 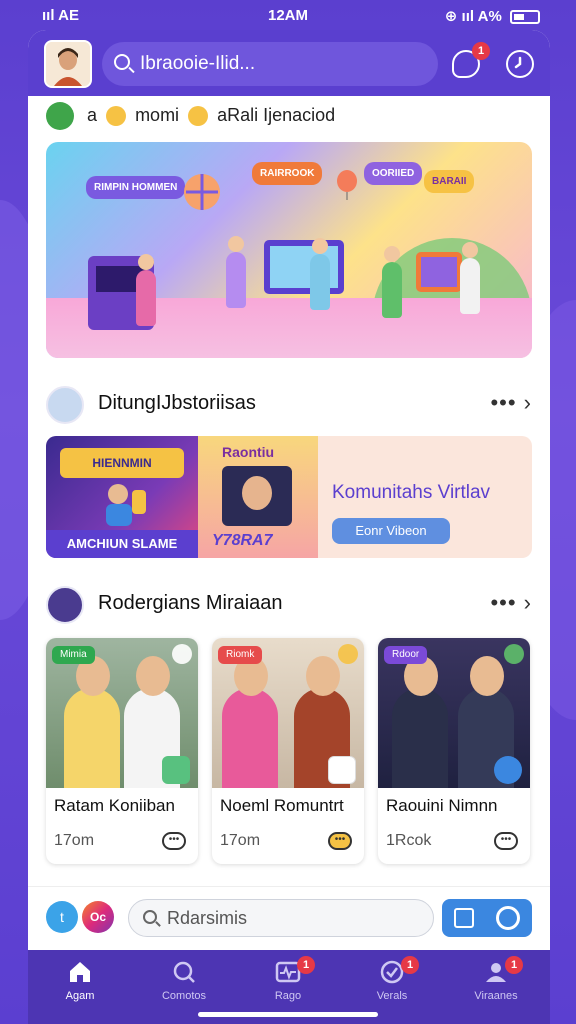 I want to click on top-header: Ibraooie-Ilid... 1, so click(x=289, y=63).